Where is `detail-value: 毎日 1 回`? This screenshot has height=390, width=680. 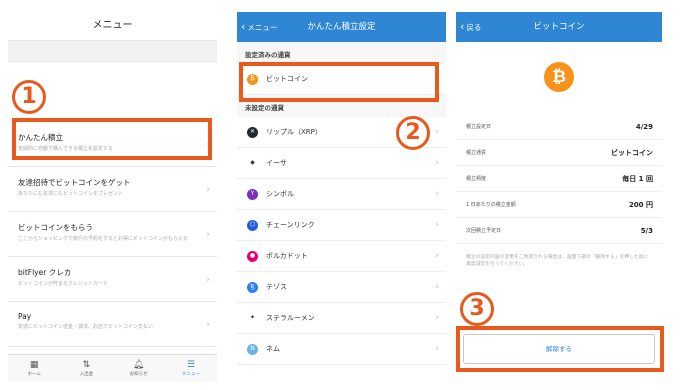
detail-value: 毎日 1 回 is located at coordinates (637, 178).